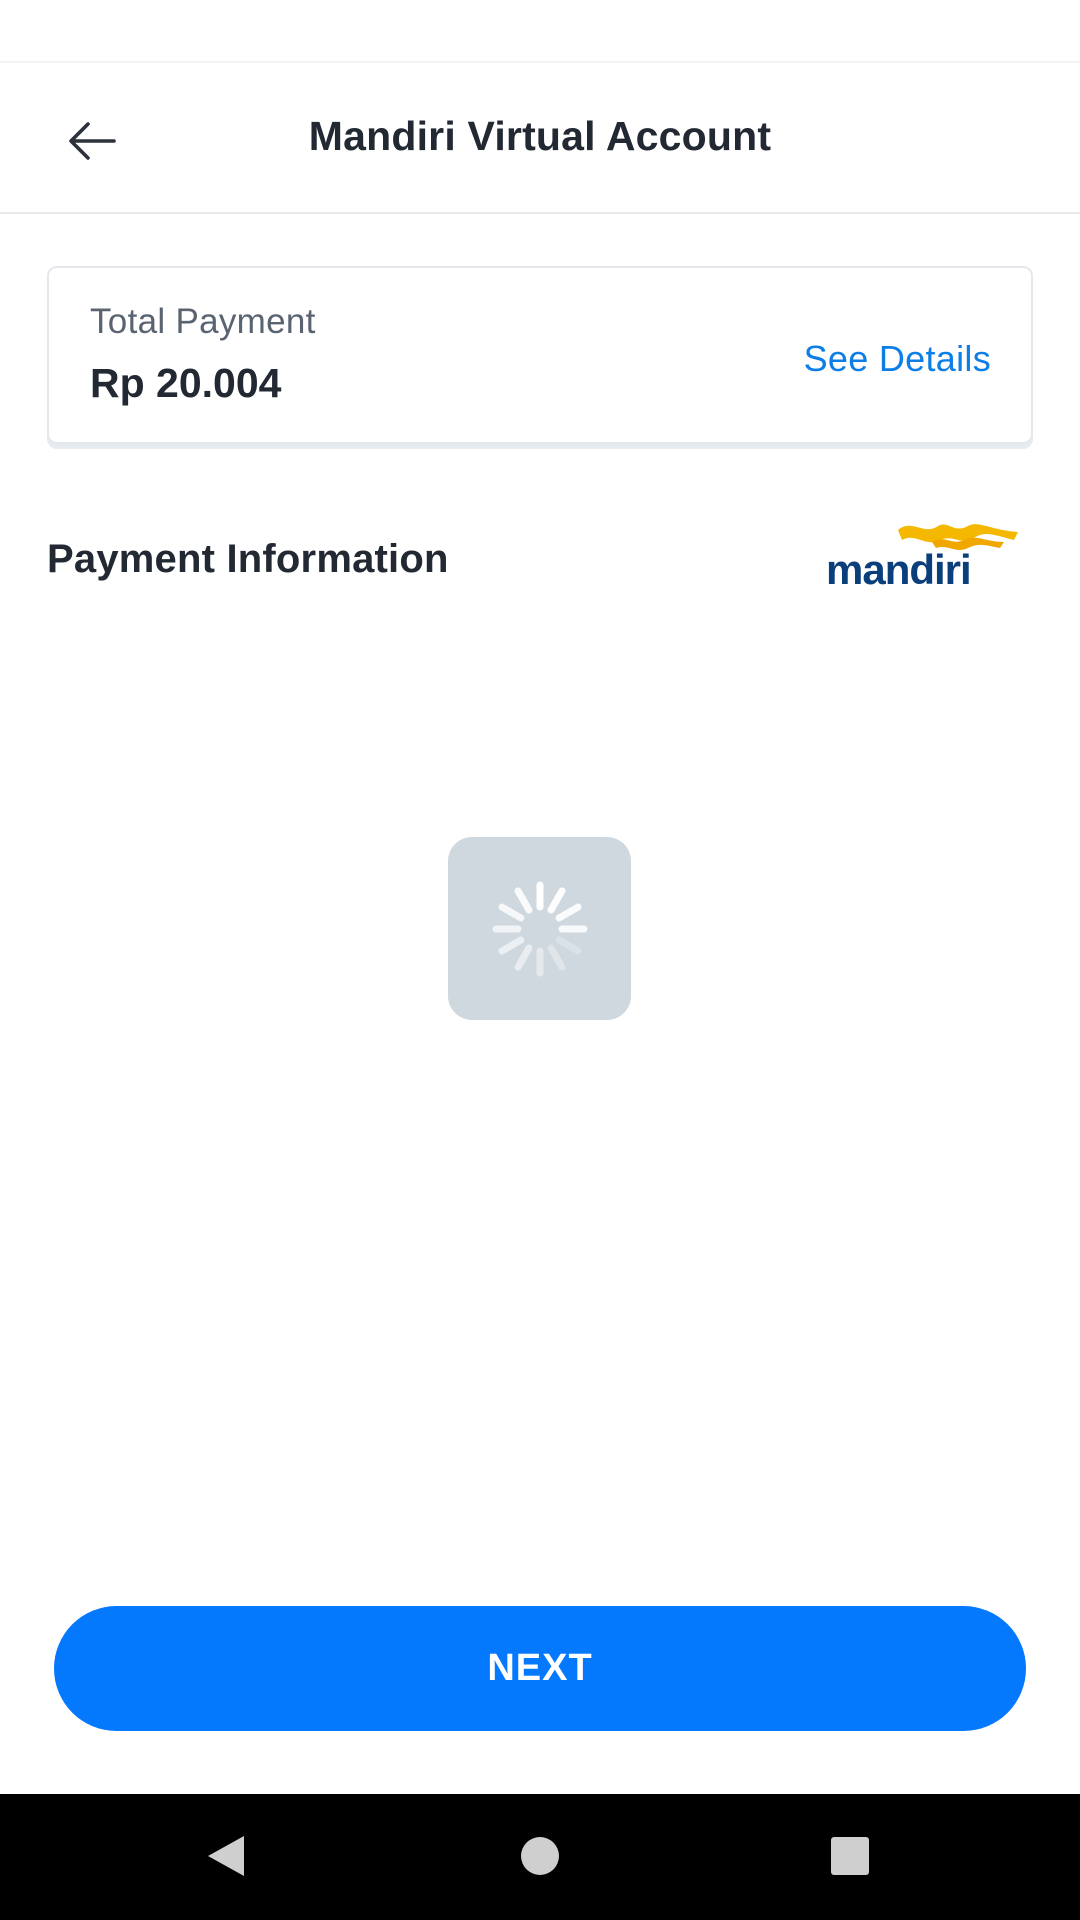 This screenshot has height=1920, width=1080. What do you see at coordinates (898, 569) in the screenshot?
I see `svg-text: mandiri` at bounding box center [898, 569].